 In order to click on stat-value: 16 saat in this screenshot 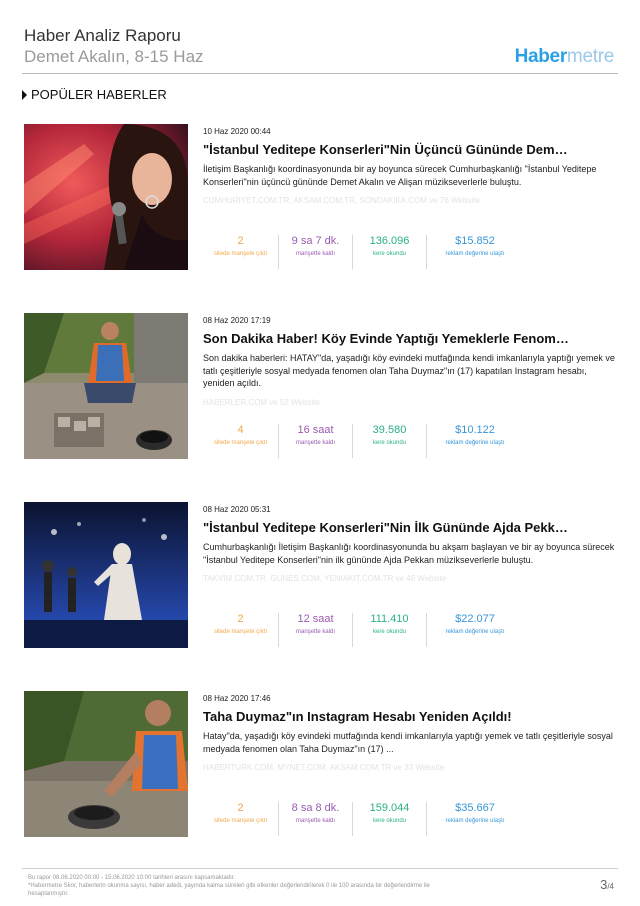, I will do `click(315, 430)`.